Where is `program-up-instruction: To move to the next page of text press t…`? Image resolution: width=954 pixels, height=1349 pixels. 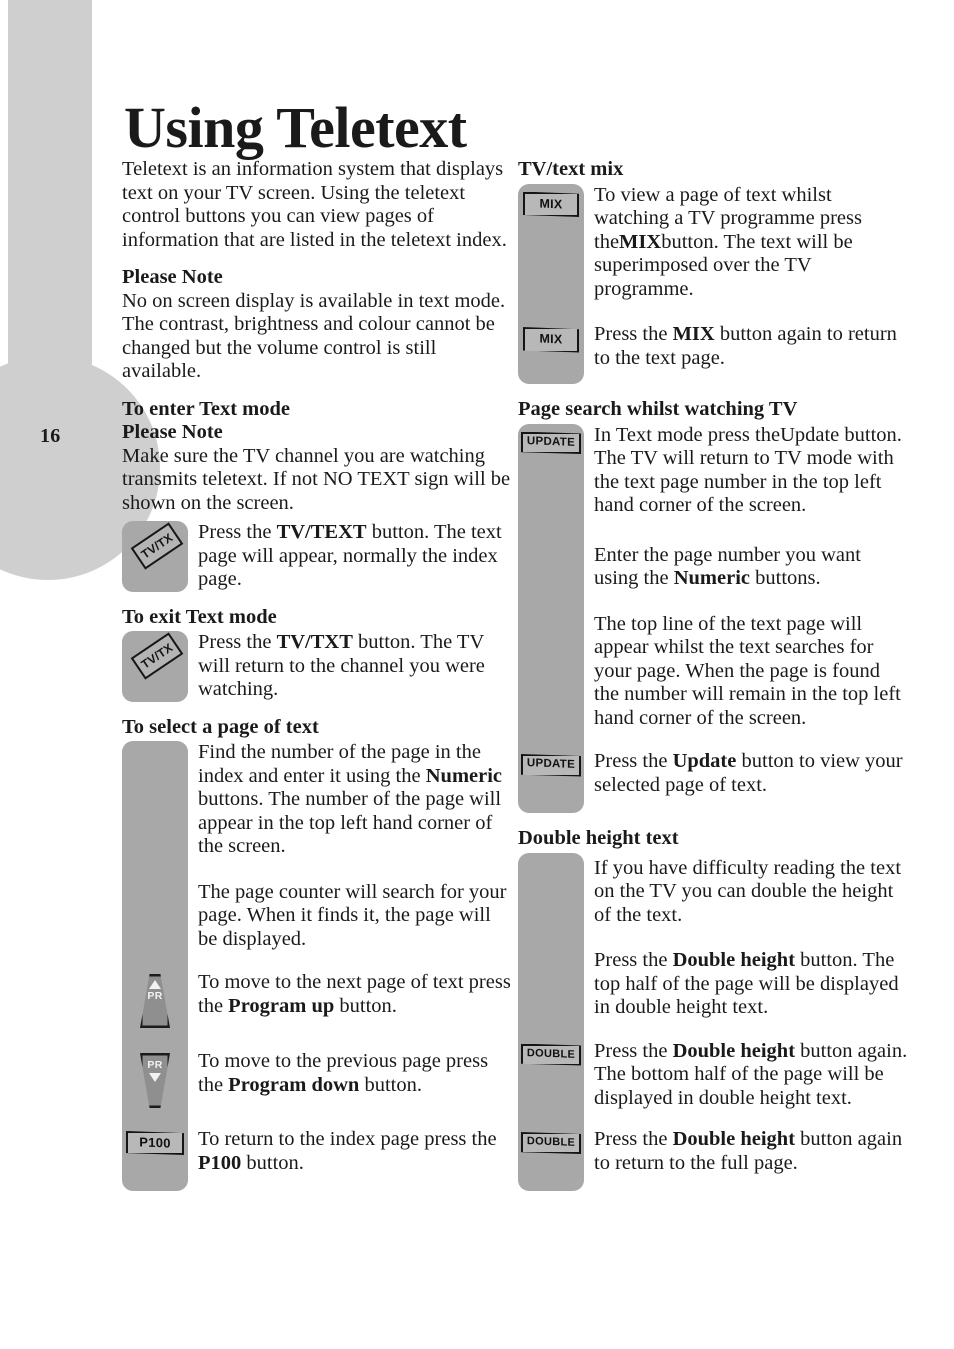
program-up-instruction: To move to the next page of text press t… is located at coordinates (351, 994).